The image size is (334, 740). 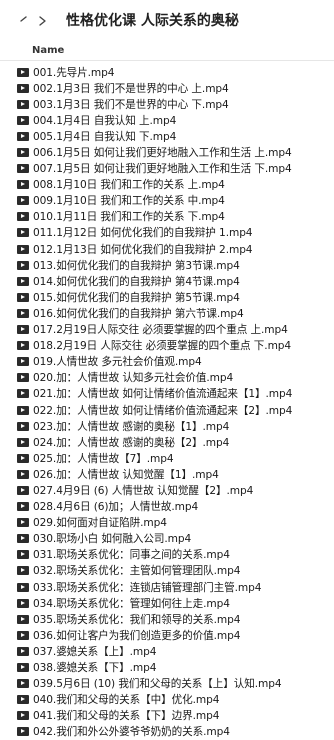 I want to click on file-name: 037.婆媳关系【上】.mp4, so click(x=95, y=651).